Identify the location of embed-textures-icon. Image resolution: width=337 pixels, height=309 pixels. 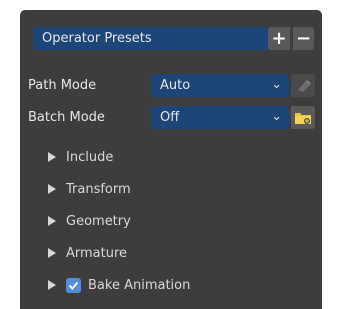
(304, 86).